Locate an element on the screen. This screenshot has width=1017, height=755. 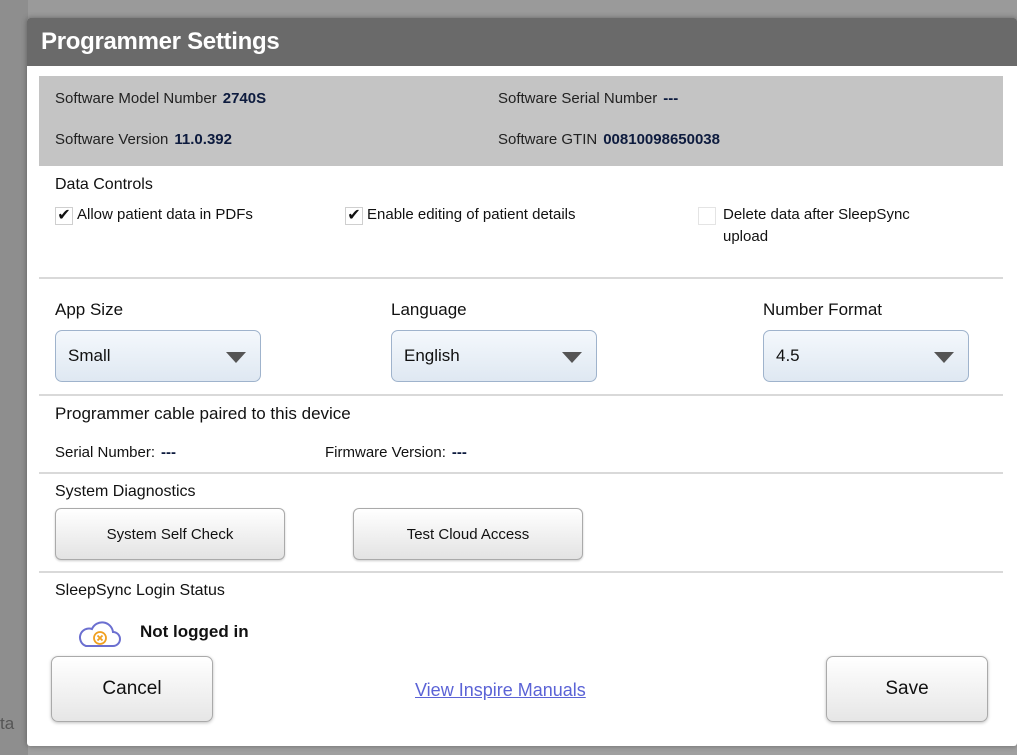
cable-title: Programmer cable paired to this device is located at coordinates (203, 413).